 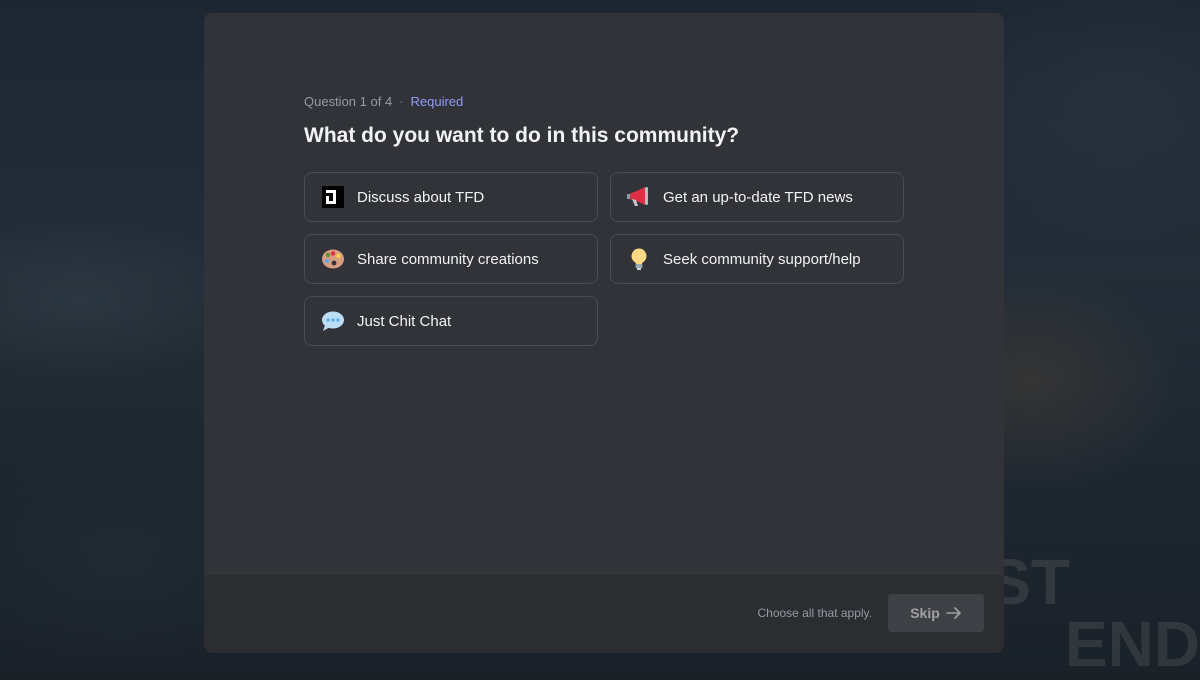 I want to click on background-title-fragment: ST END, so click(x=1094, y=615).